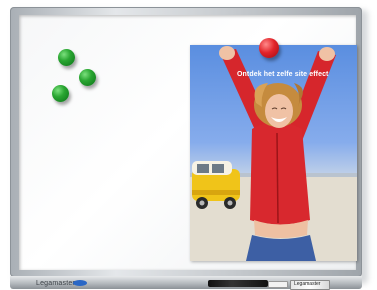 This screenshot has height=290, width=377. Describe the element at coordinates (307, 284) in the screenshot. I see `eraser-label: Legamaster` at that location.